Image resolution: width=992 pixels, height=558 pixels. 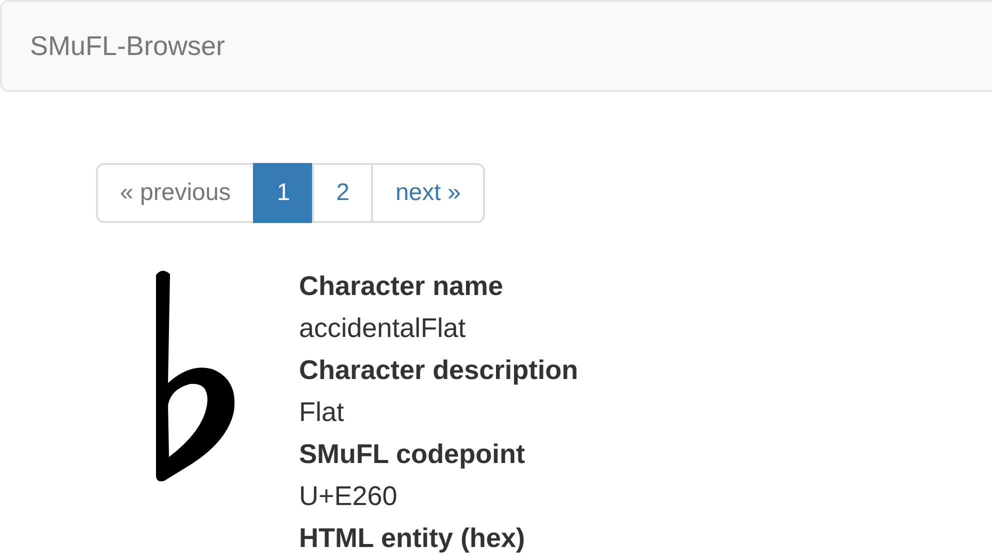 I want to click on pagination-link: 1, so click(x=283, y=193).